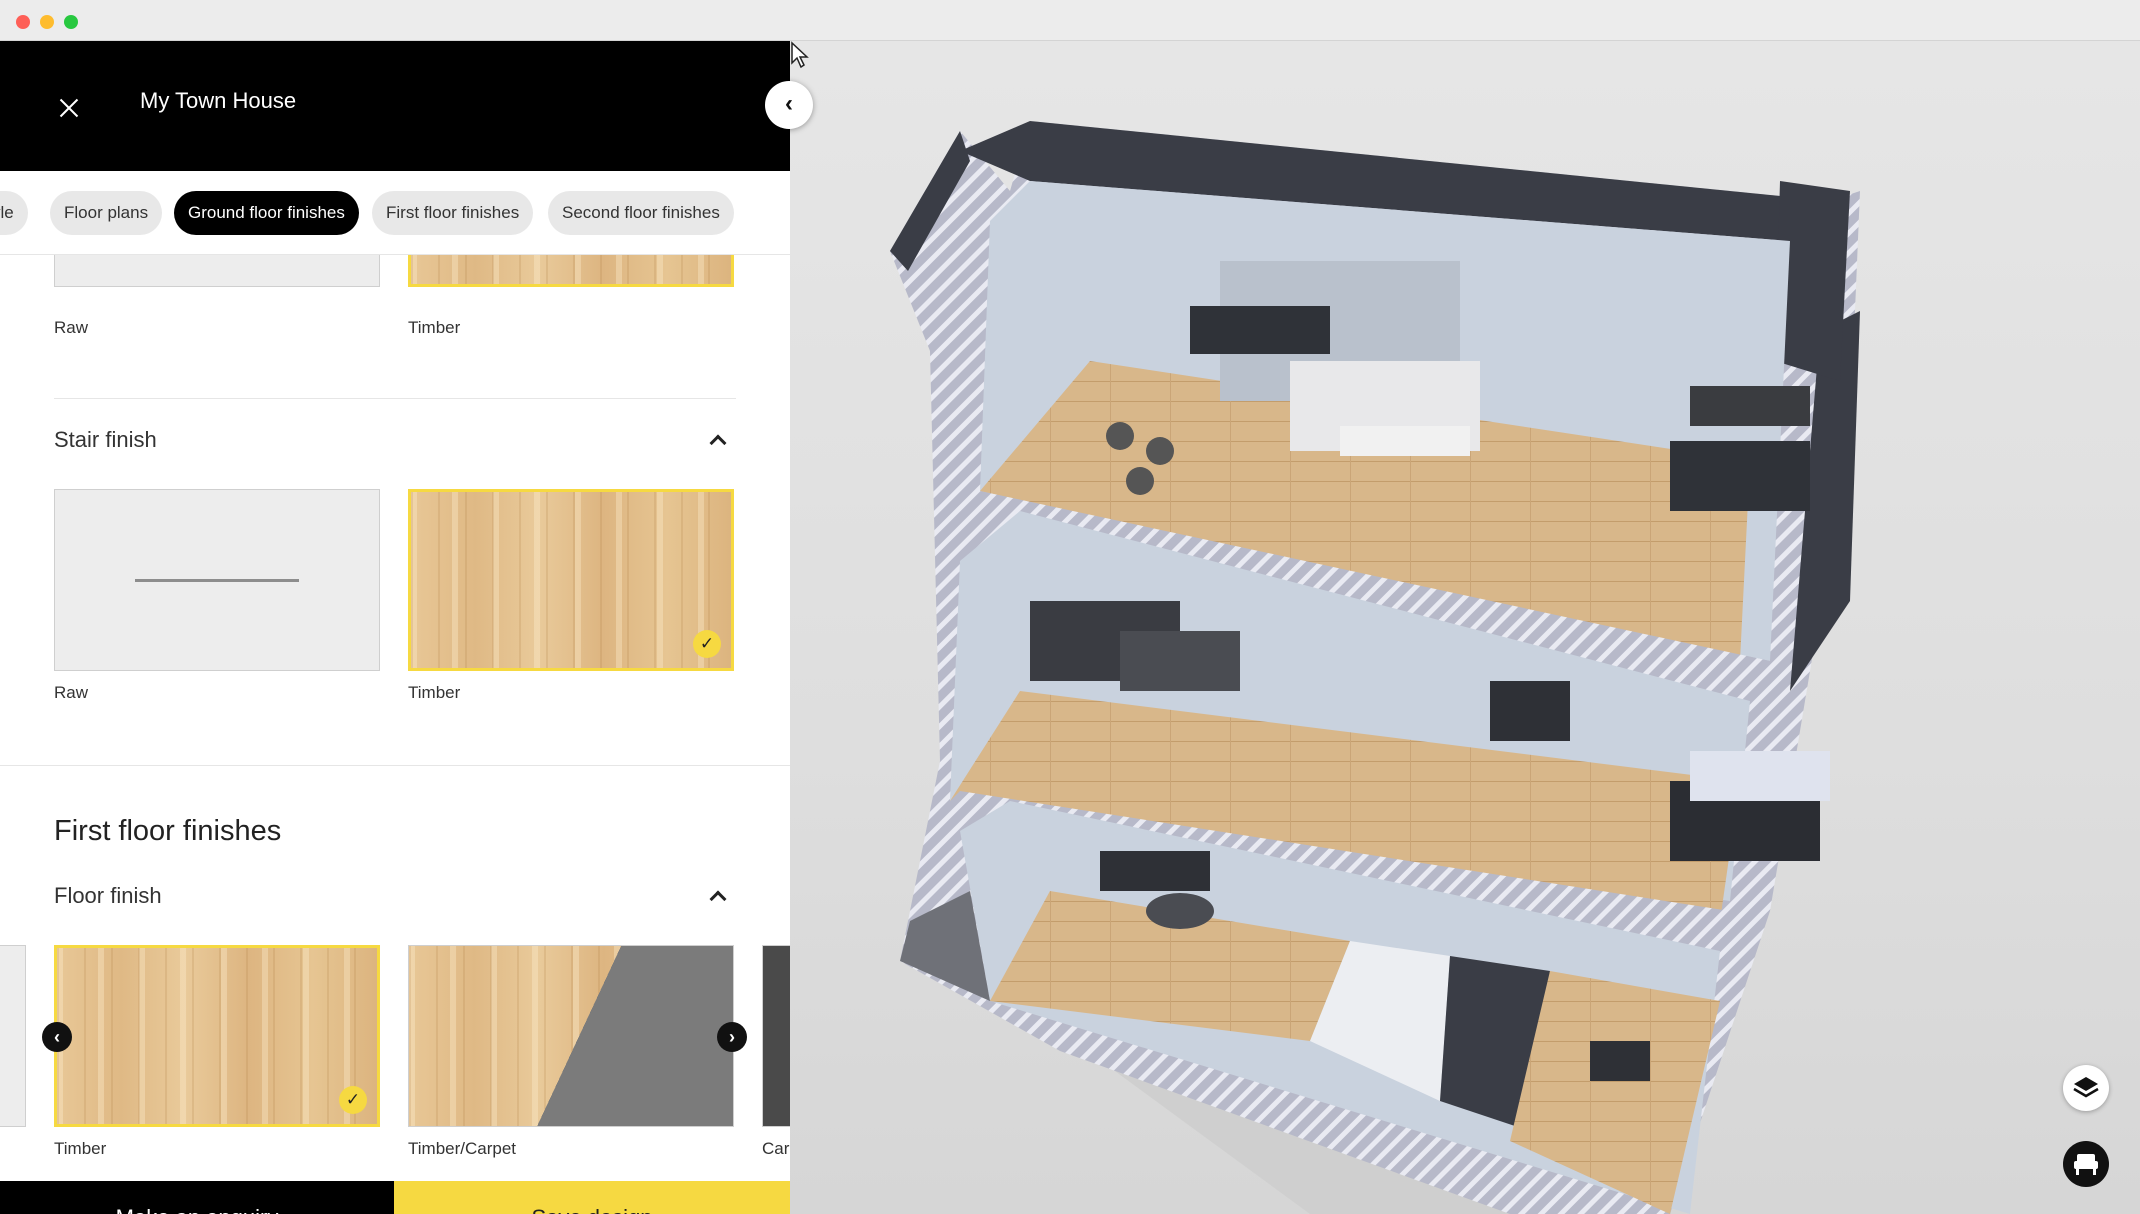 This screenshot has height=1214, width=2140. I want to click on divider, so click(395, 398).